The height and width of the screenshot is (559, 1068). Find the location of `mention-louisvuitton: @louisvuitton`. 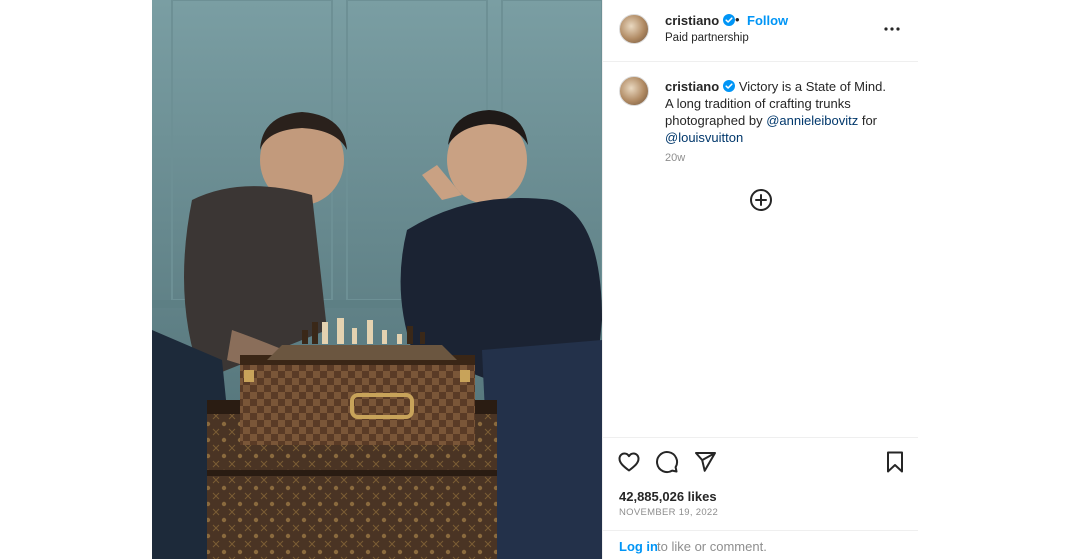

mention-louisvuitton: @louisvuitton is located at coordinates (704, 137).